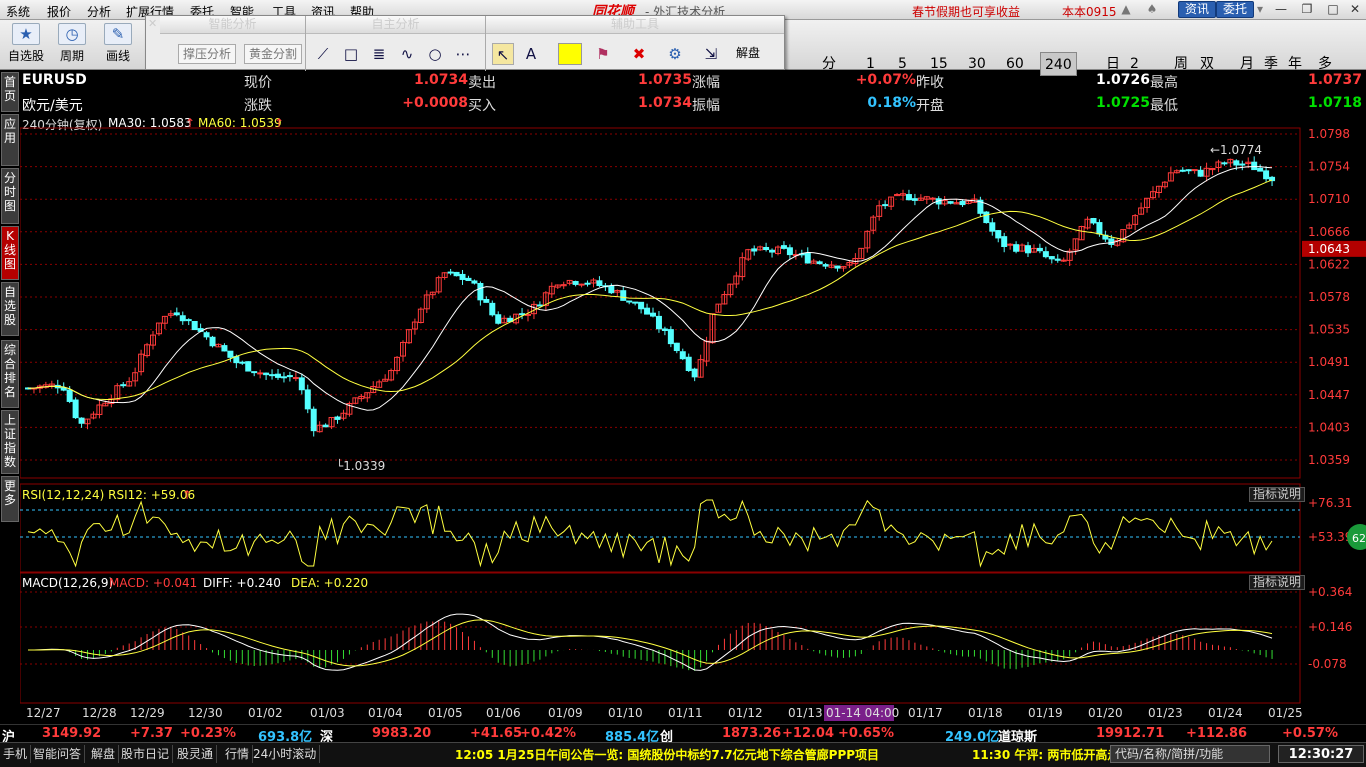 Image resolution: width=1366 pixels, height=767 pixels. I want to click on watchlist-button: ★ 自选股, so click(26, 43).